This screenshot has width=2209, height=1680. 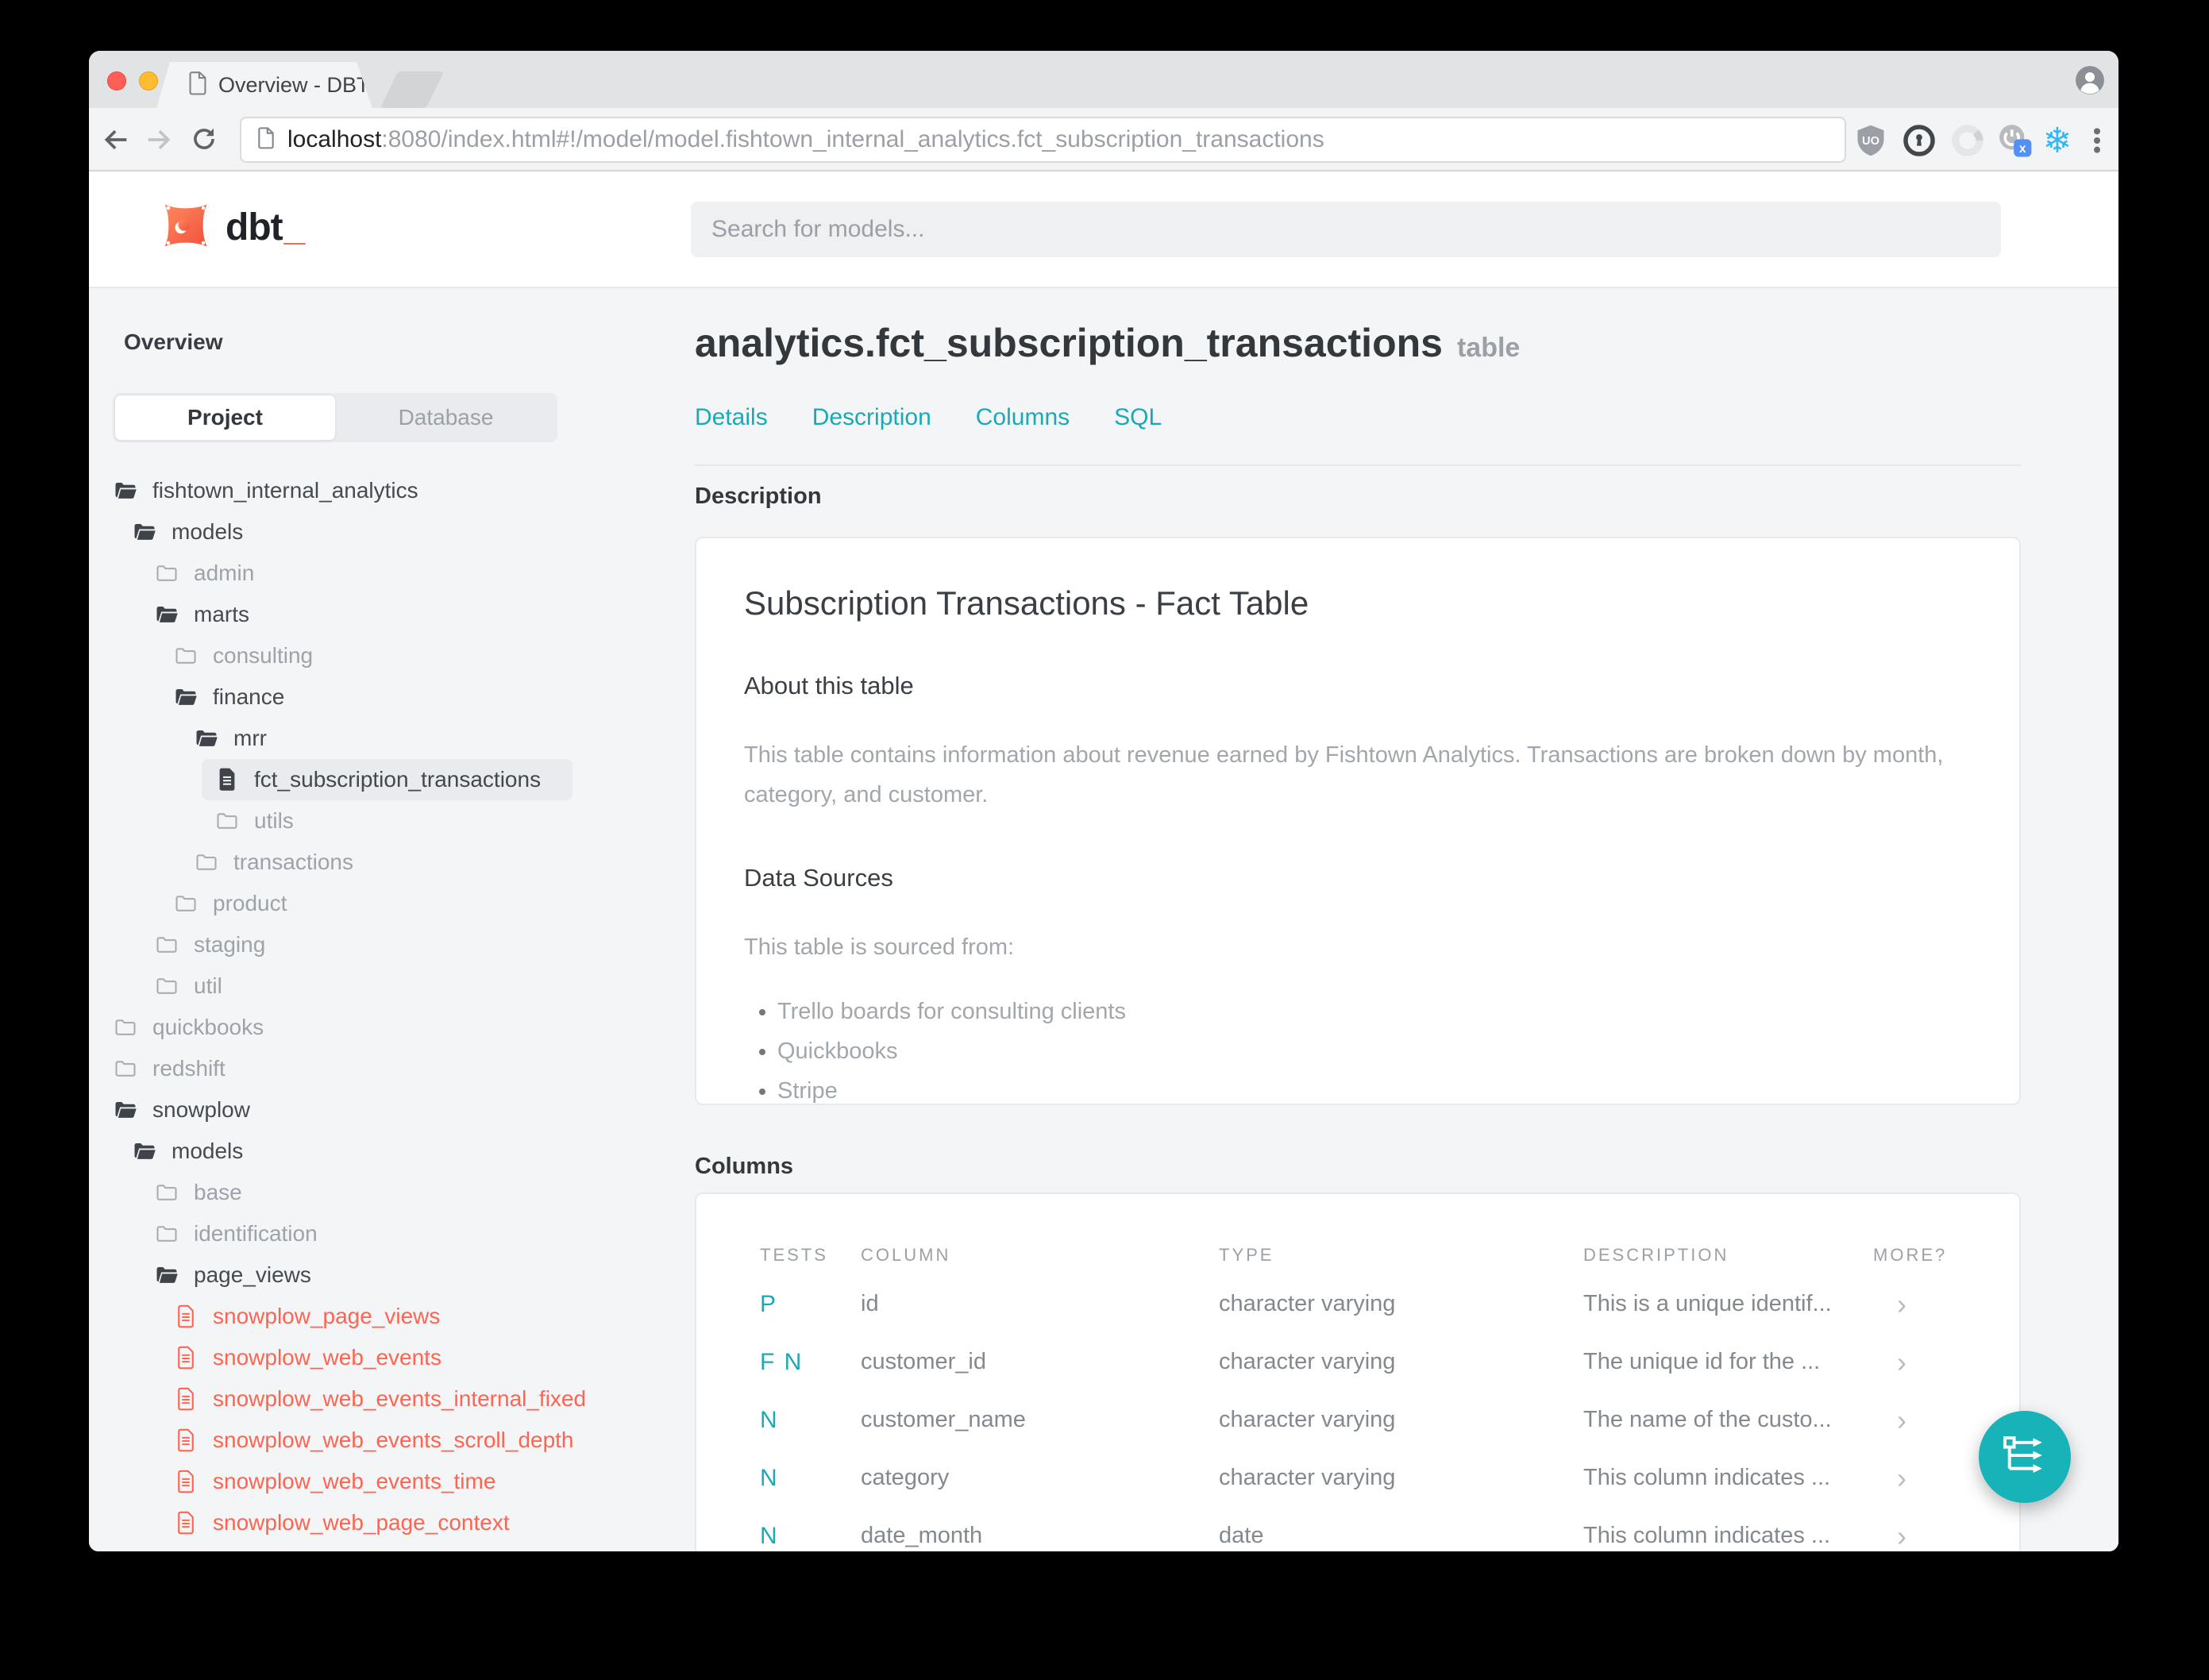 I want to click on tree-file-snowplow_web_page_context: snowplow_web_page_context, so click(x=390, y=1522).